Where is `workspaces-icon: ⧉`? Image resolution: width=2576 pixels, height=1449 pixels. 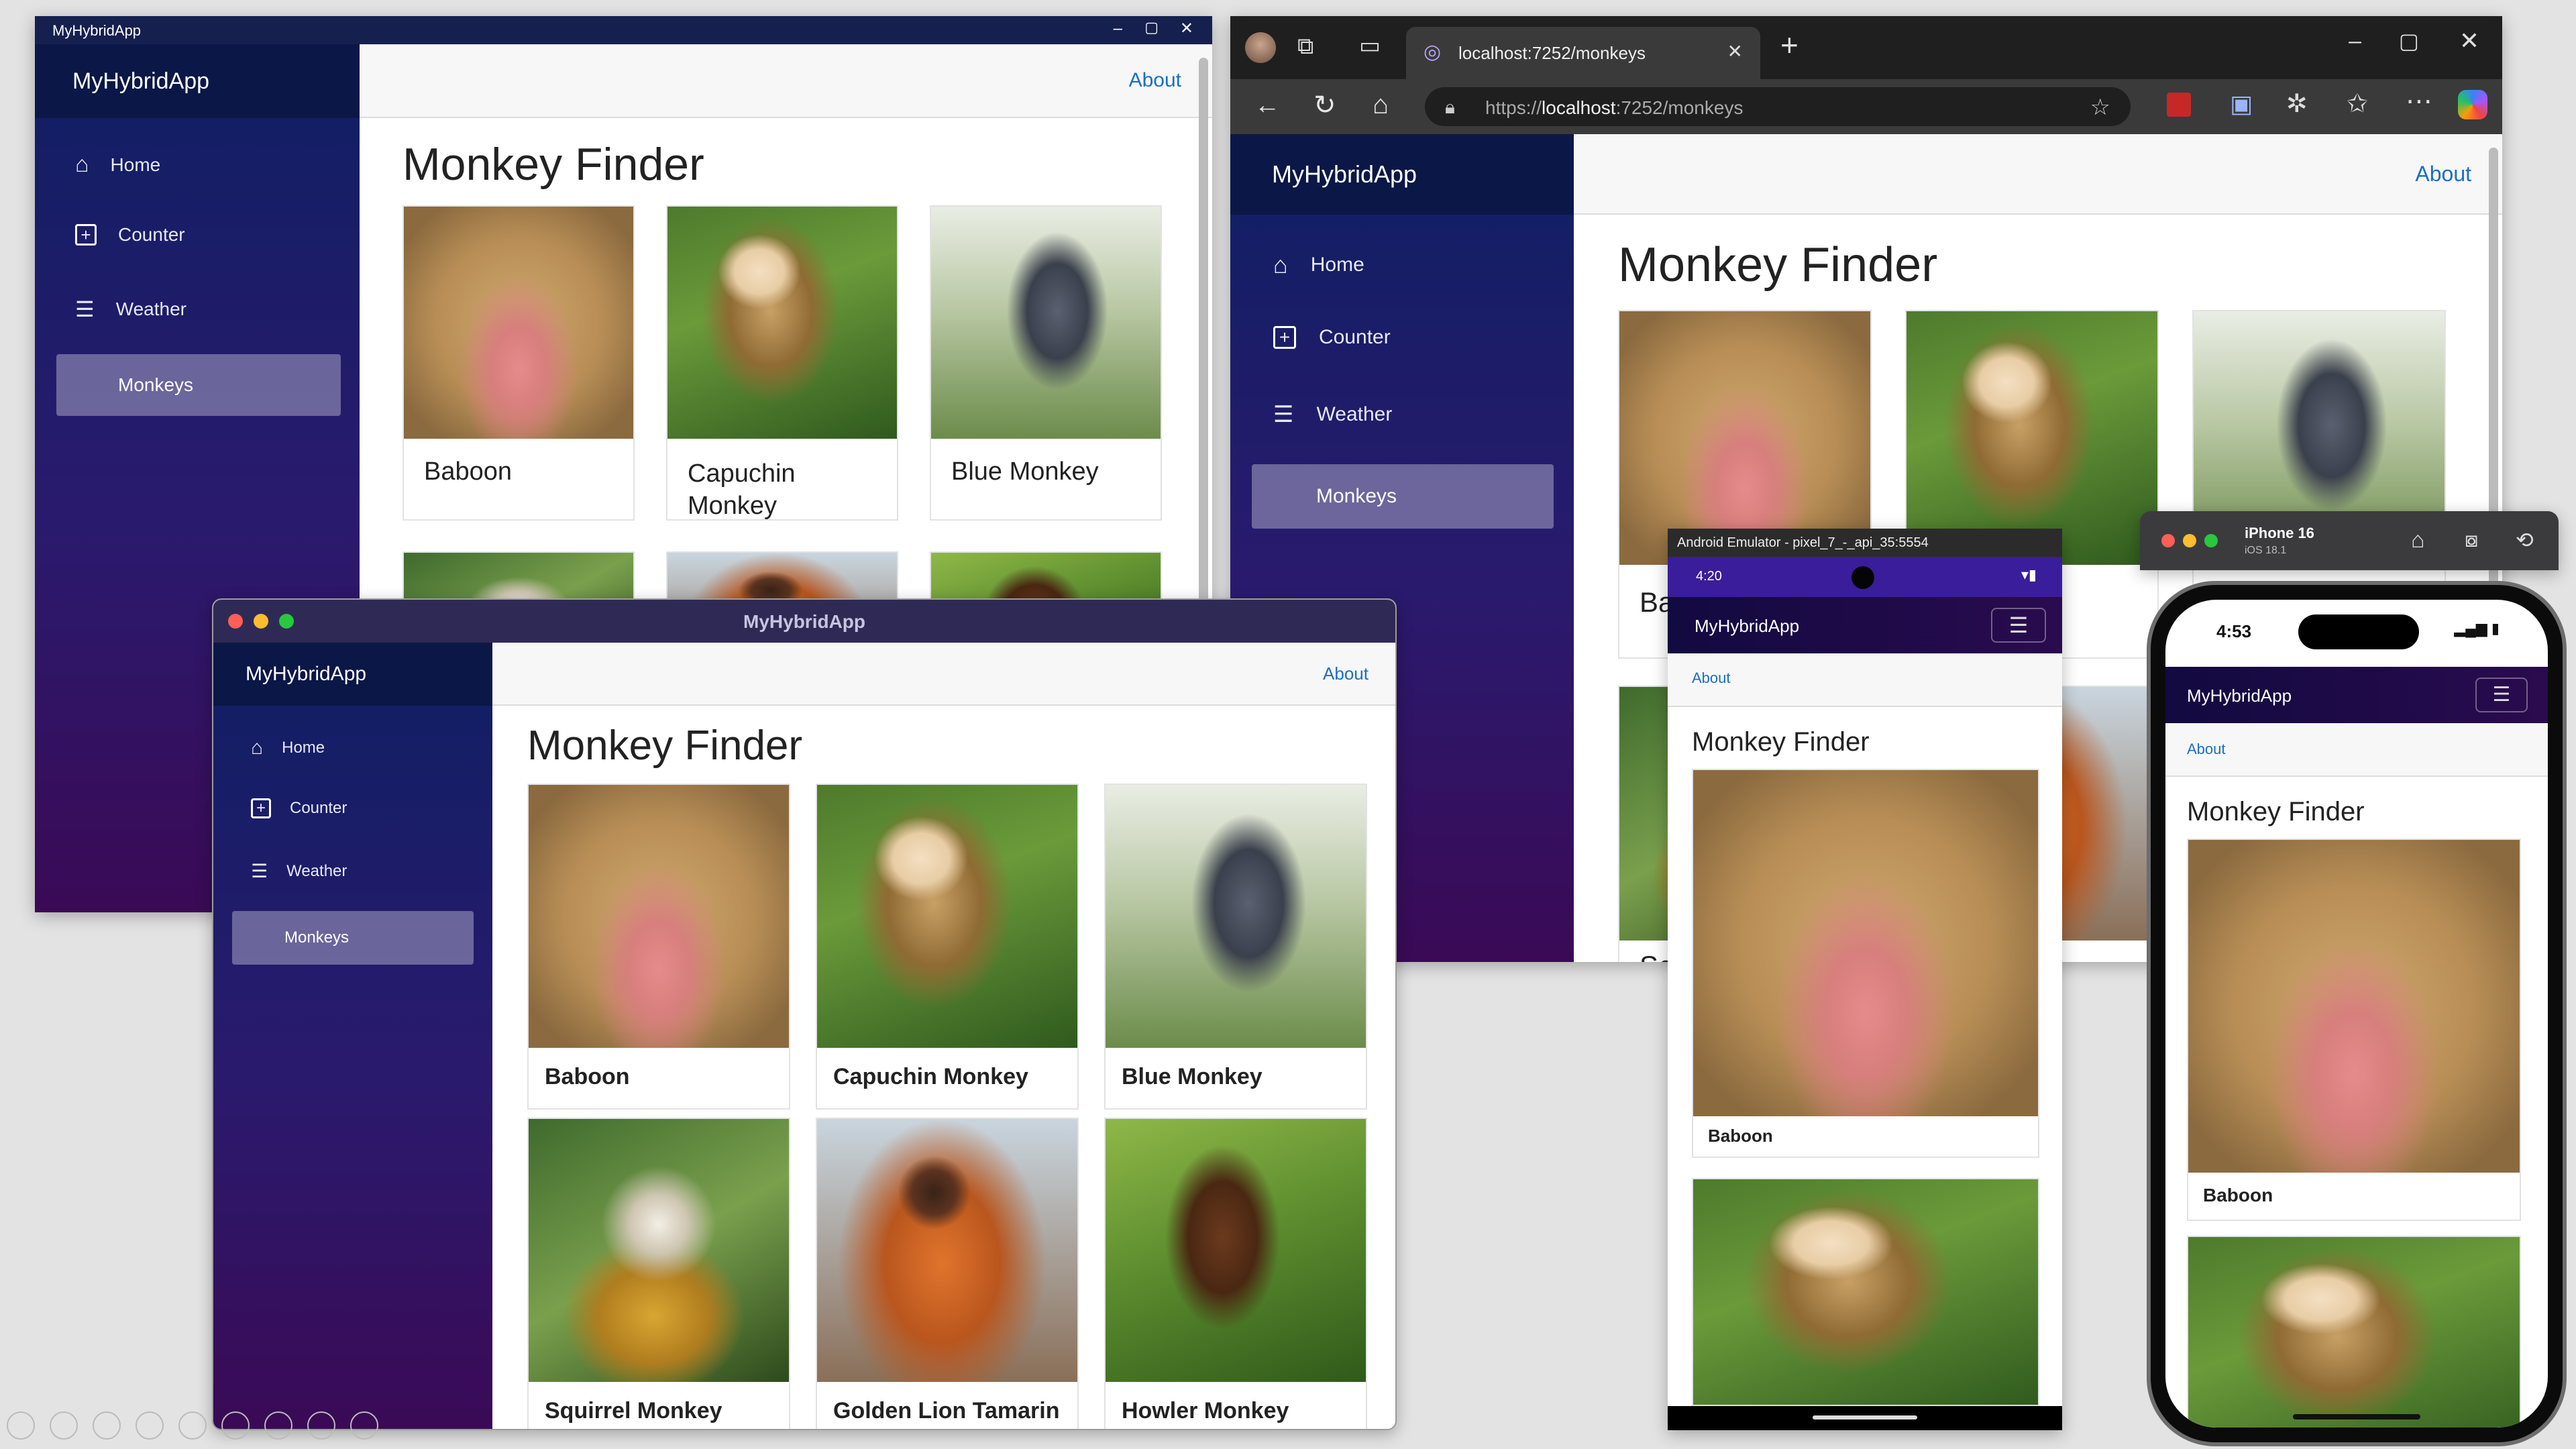 workspaces-icon: ⧉ is located at coordinates (1305, 47).